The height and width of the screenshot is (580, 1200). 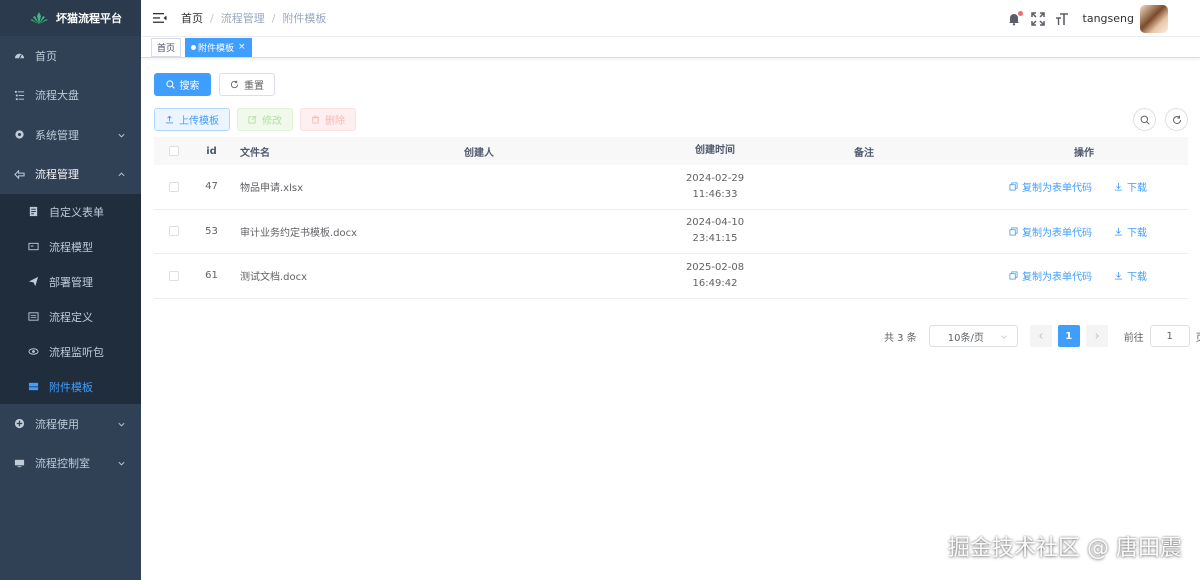 I want to click on upload-template-button: 上传模板, so click(x=192, y=119).